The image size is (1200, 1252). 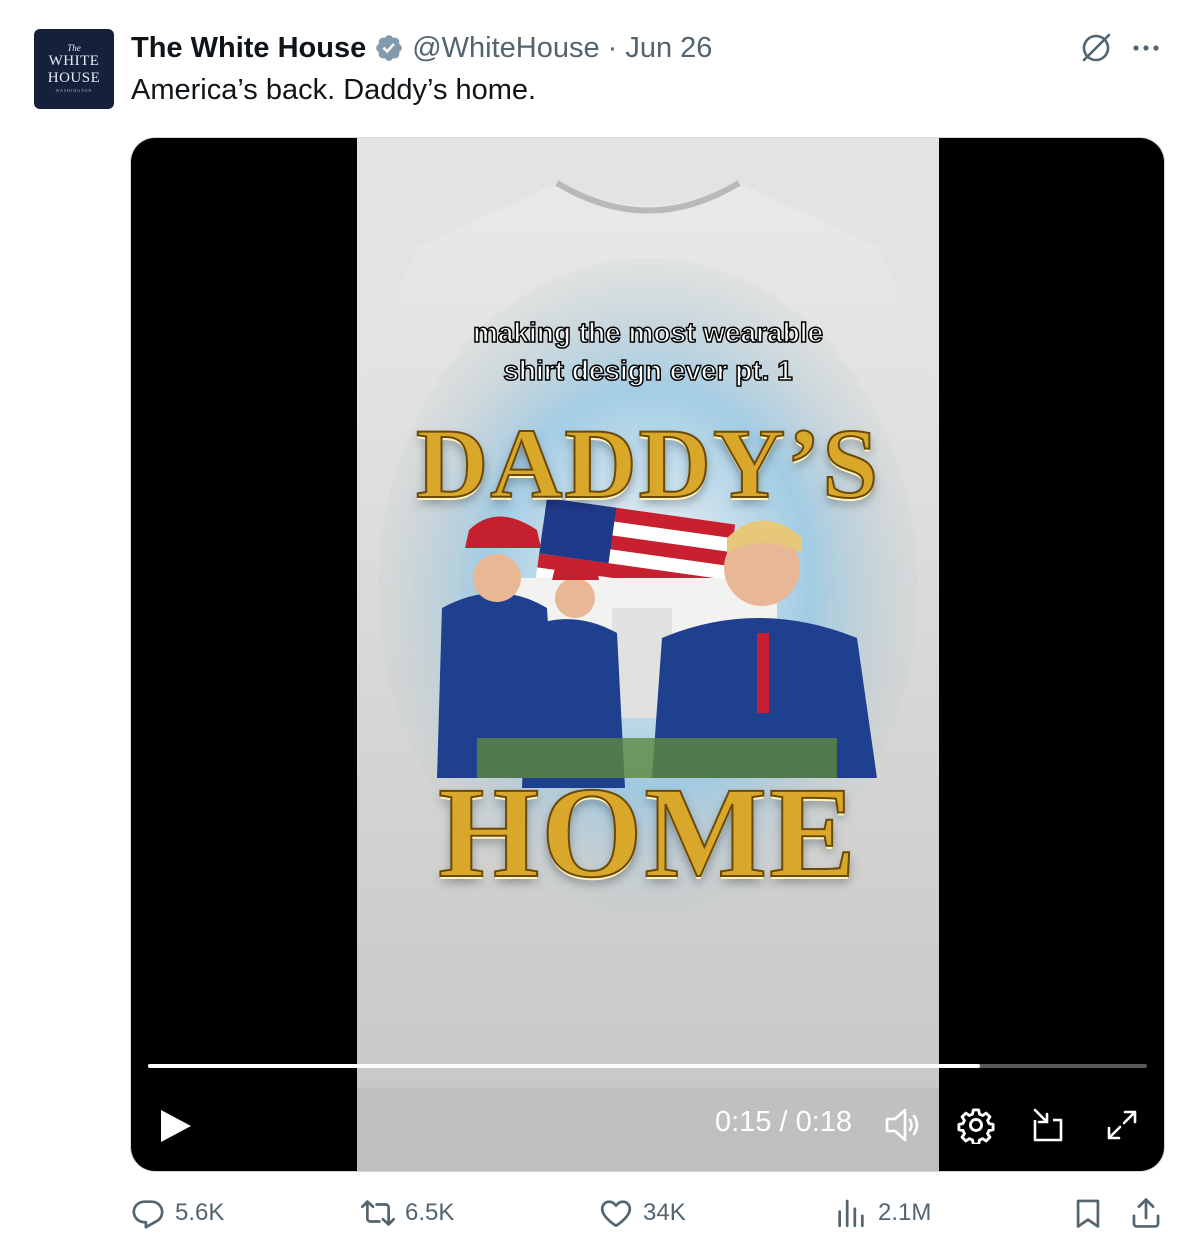 I want to click on reply-button: 5.6K, so click(x=177, y=1213).